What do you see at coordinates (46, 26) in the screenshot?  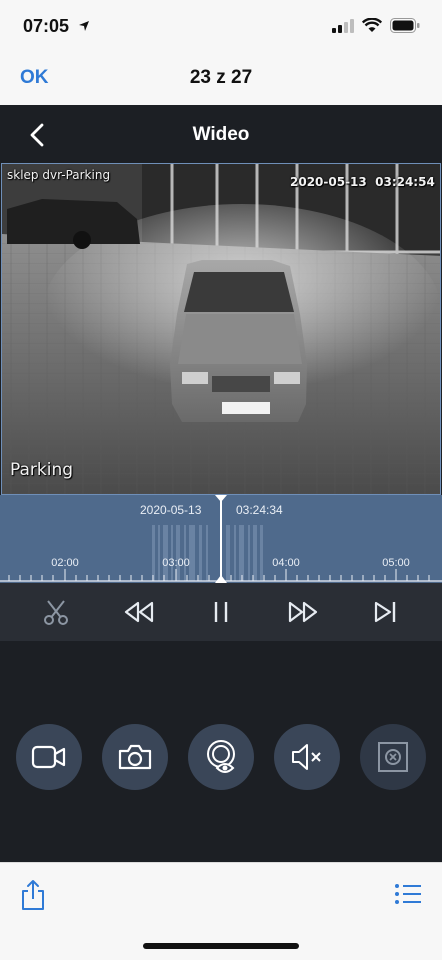 I see `status-time: 07:05` at bounding box center [46, 26].